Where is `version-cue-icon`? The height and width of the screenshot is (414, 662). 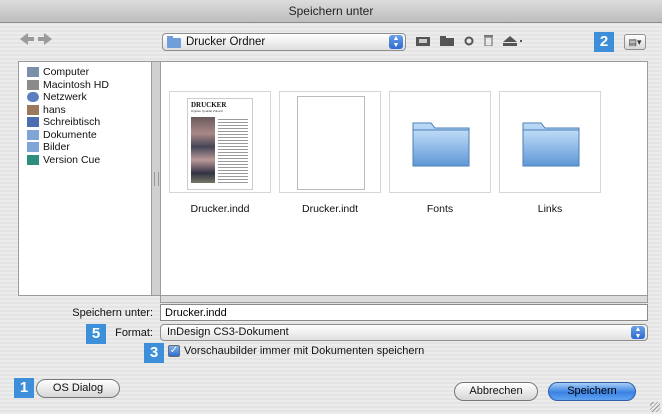 version-cue-icon is located at coordinates (33, 159).